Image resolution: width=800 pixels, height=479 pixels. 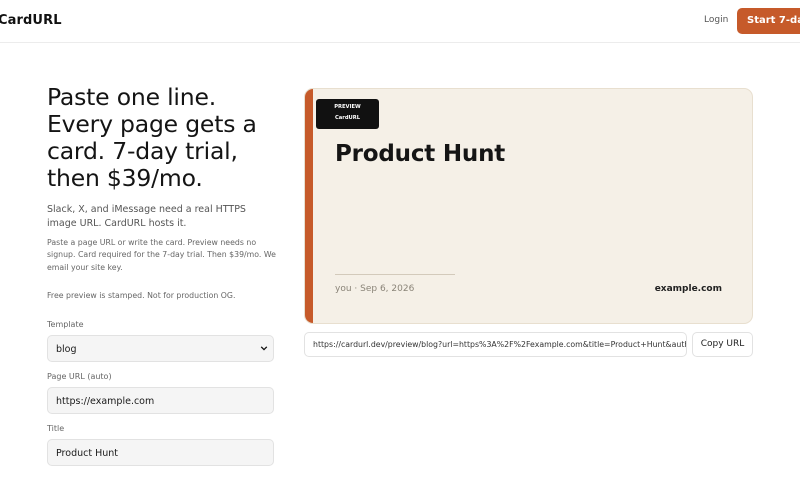 What do you see at coordinates (420, 154) in the screenshot?
I see `card-title: Product Hunt` at bounding box center [420, 154].